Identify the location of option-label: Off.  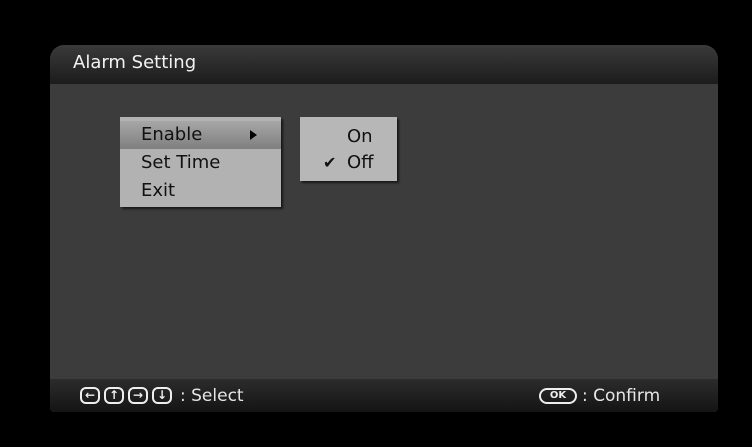
(360, 162).